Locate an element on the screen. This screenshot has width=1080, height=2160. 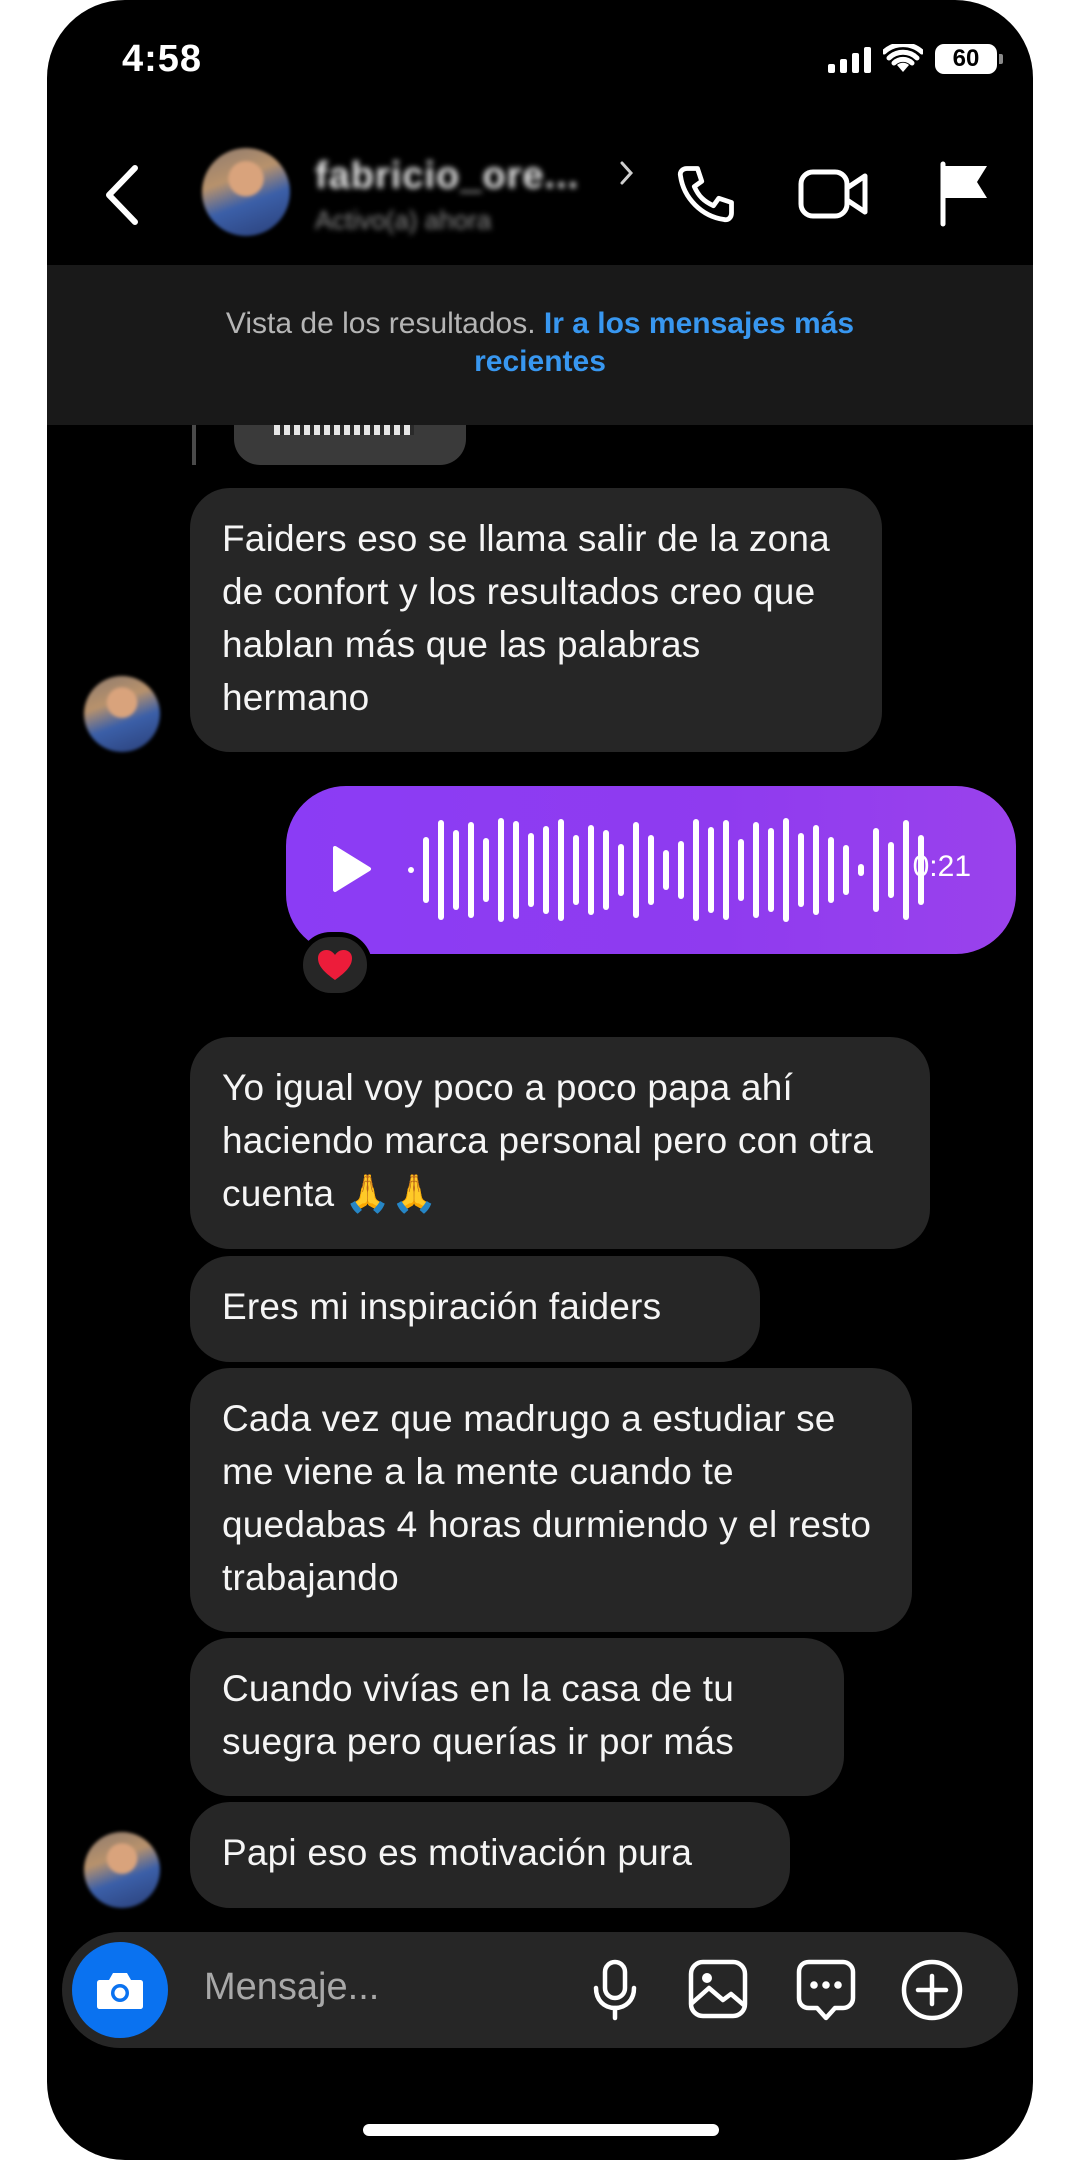
heart-reaction is located at coordinates (335, 965).